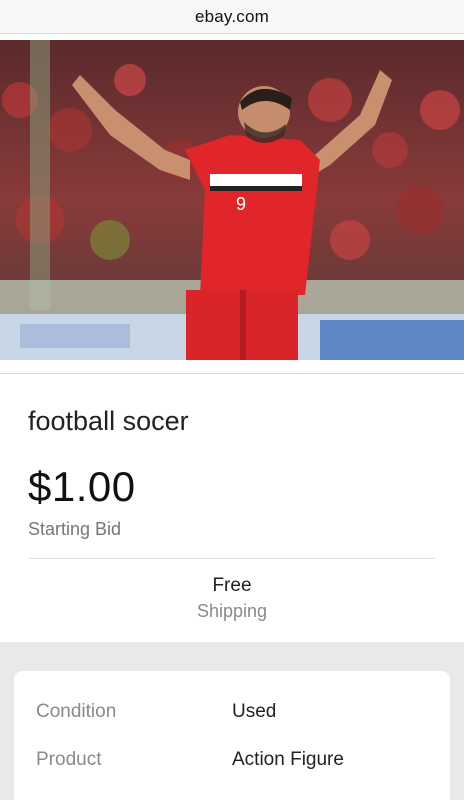 The image size is (464, 811). What do you see at coordinates (241, 204) in the screenshot?
I see `jersey-number: 9` at bounding box center [241, 204].